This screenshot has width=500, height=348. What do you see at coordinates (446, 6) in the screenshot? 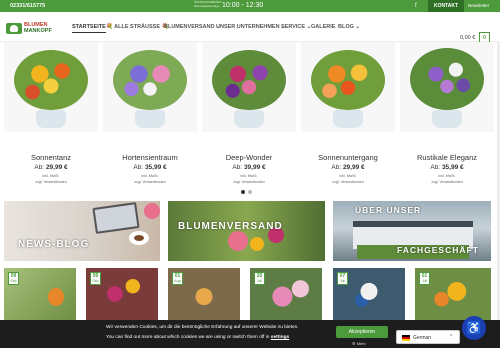
I see `kontakt-button: KONTAKT` at bounding box center [446, 6].